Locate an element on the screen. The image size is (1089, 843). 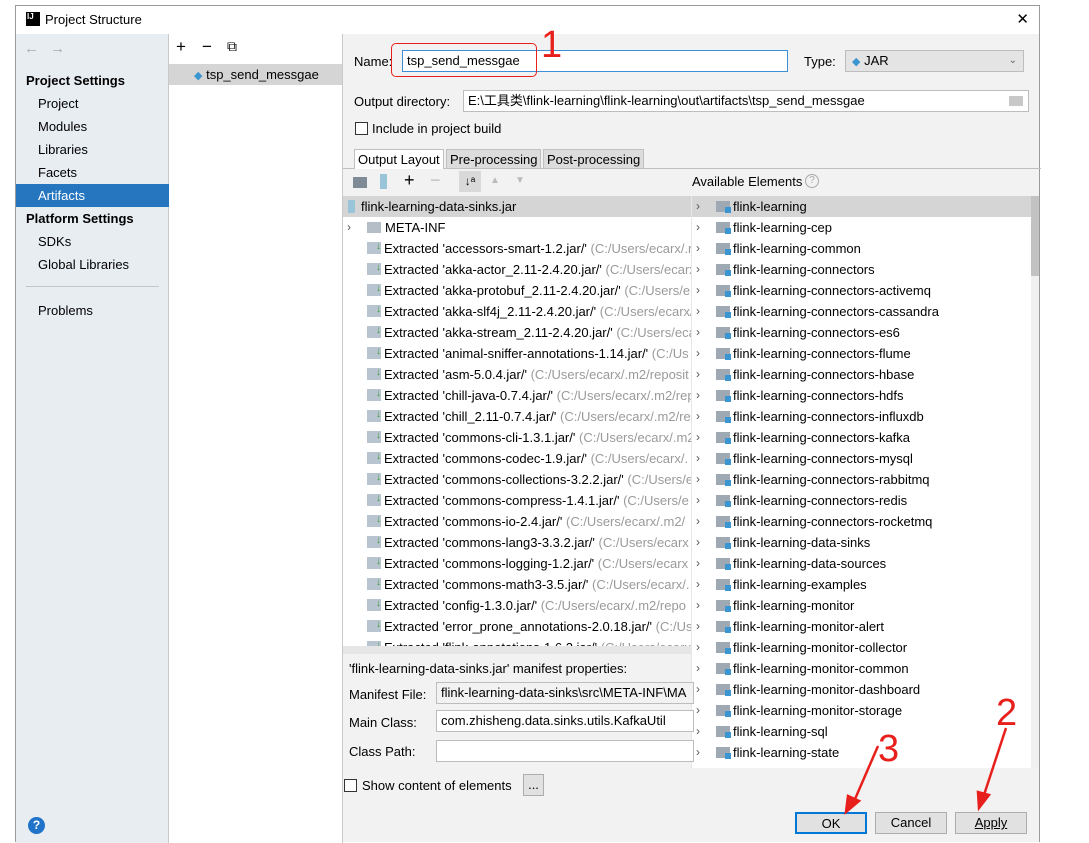
annotation-arrows is located at coordinates (926, 771).